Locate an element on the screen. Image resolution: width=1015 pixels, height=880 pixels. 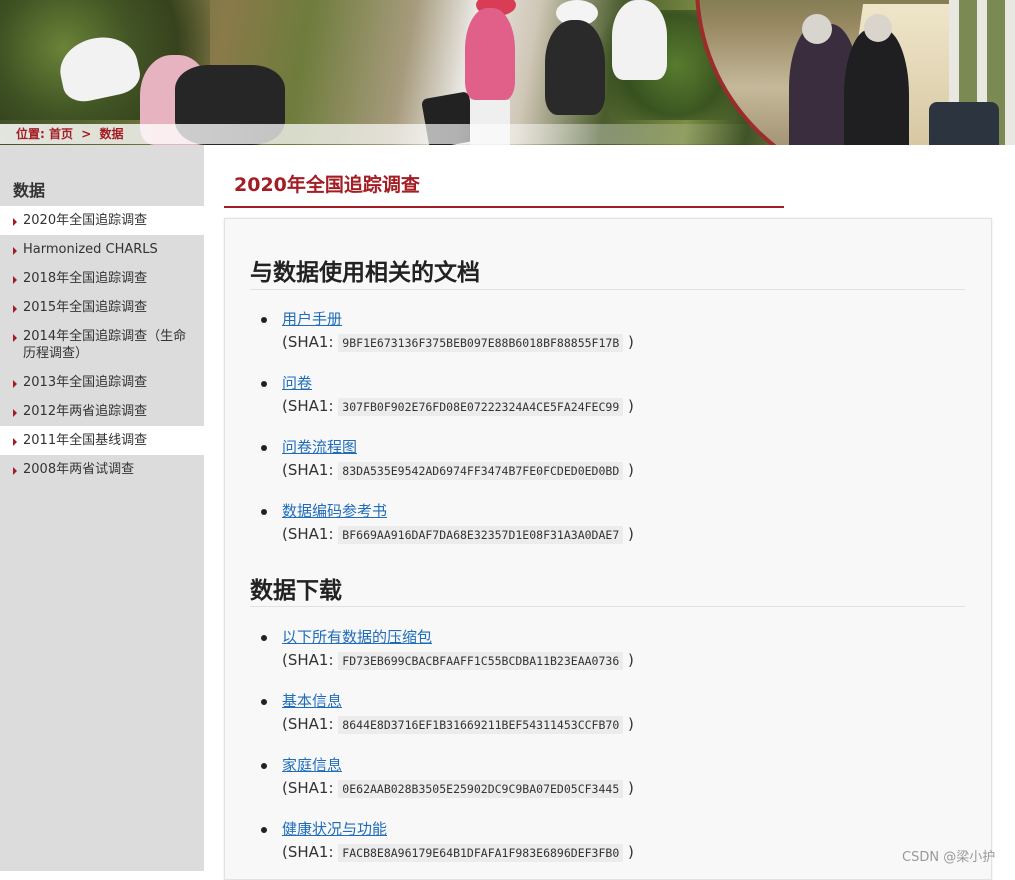
sha1-value: BF669AA916DAF7DA68E32357D1E08F31A3A0DAE7 is located at coordinates (481, 535).